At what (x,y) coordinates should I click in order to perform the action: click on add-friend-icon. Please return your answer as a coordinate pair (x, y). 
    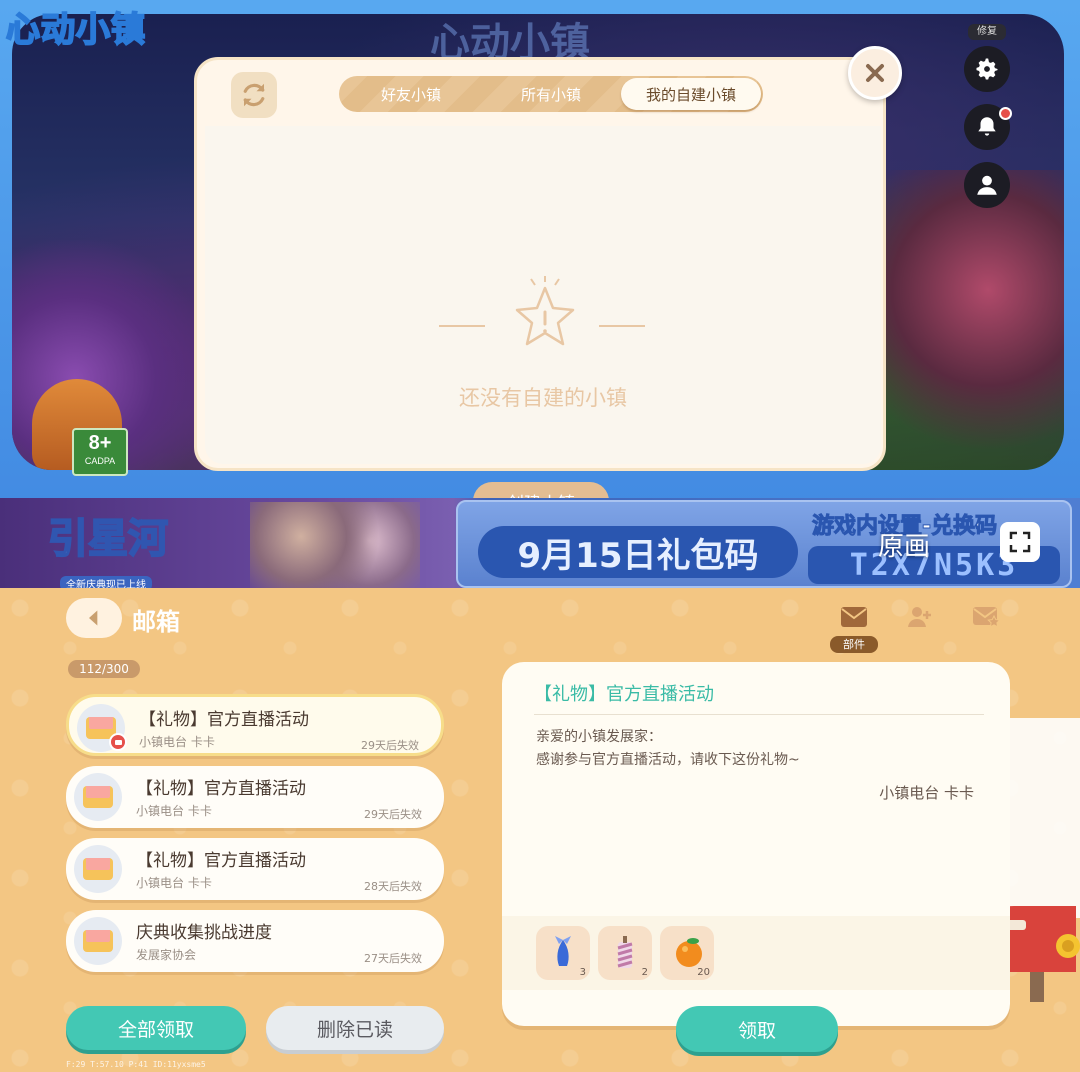
    Looking at the image, I should click on (919, 617).